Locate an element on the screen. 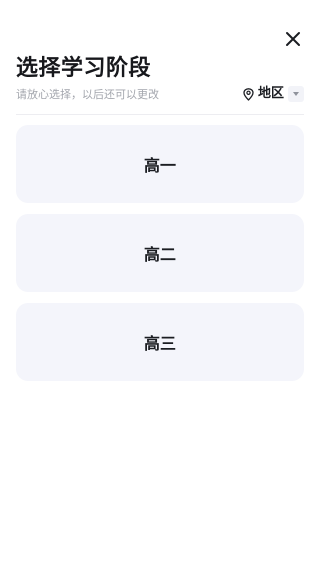  page-subtitle: 请放心选择，以后还可以更改 is located at coordinates (87, 94).